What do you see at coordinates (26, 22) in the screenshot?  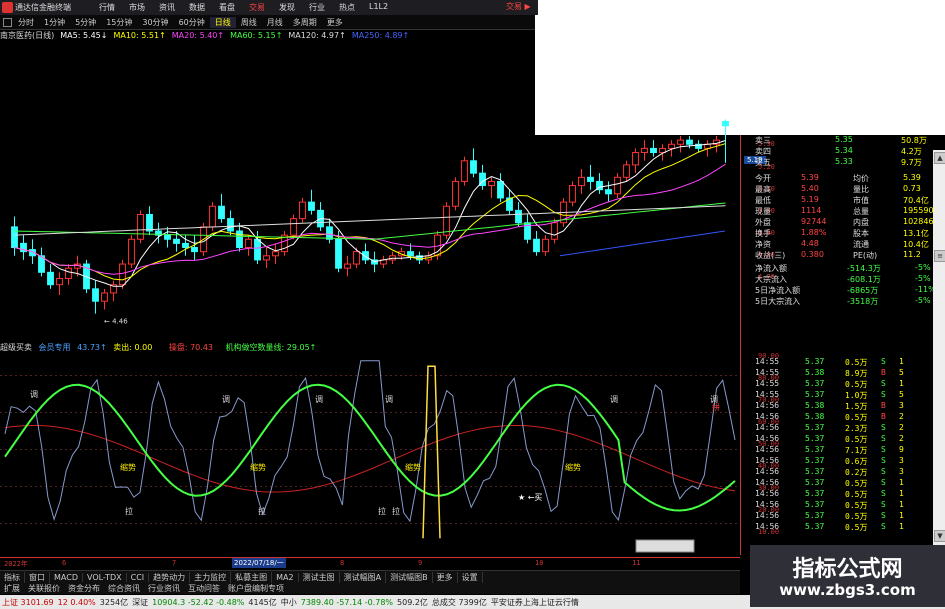 I see `tf-fenshi: 分时` at bounding box center [26, 22].